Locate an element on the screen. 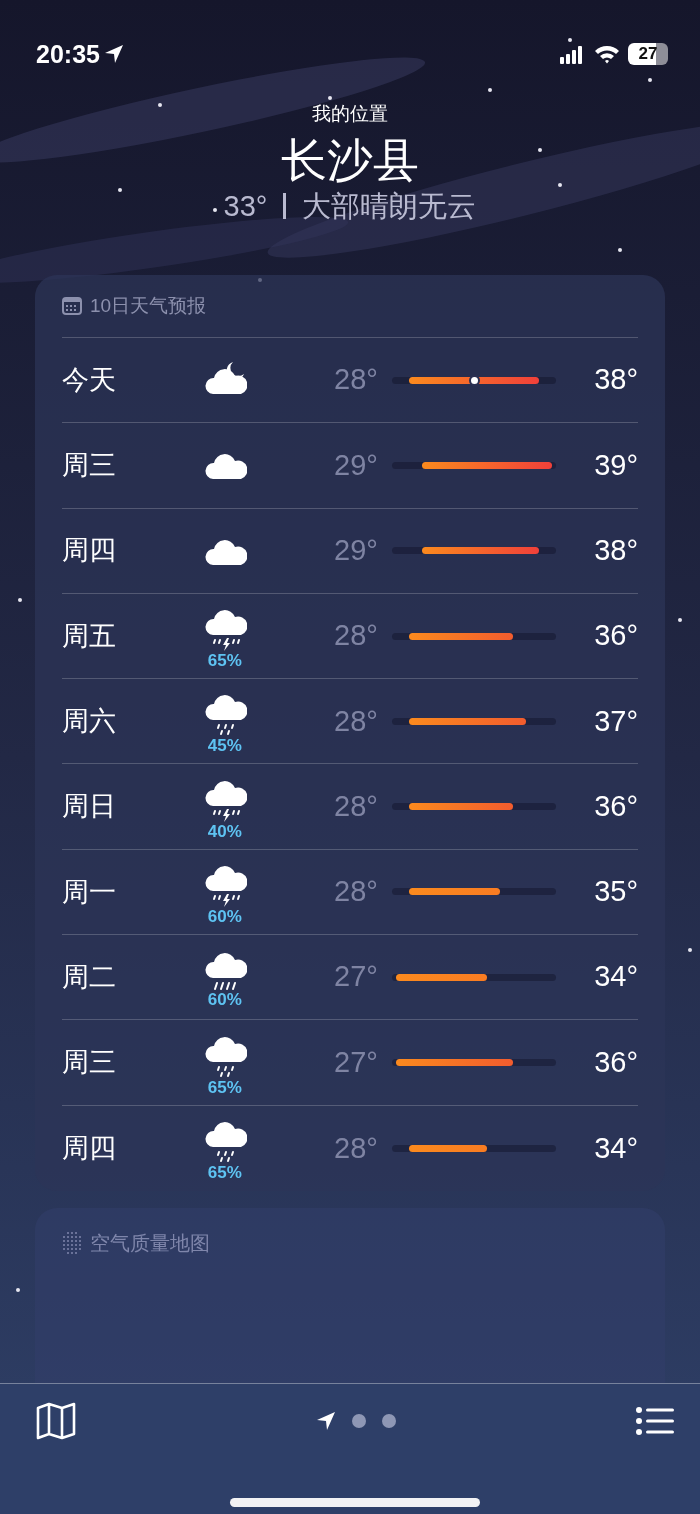 The width and height of the screenshot is (700, 1514). wifi-icon is located at coordinates (607, 54).